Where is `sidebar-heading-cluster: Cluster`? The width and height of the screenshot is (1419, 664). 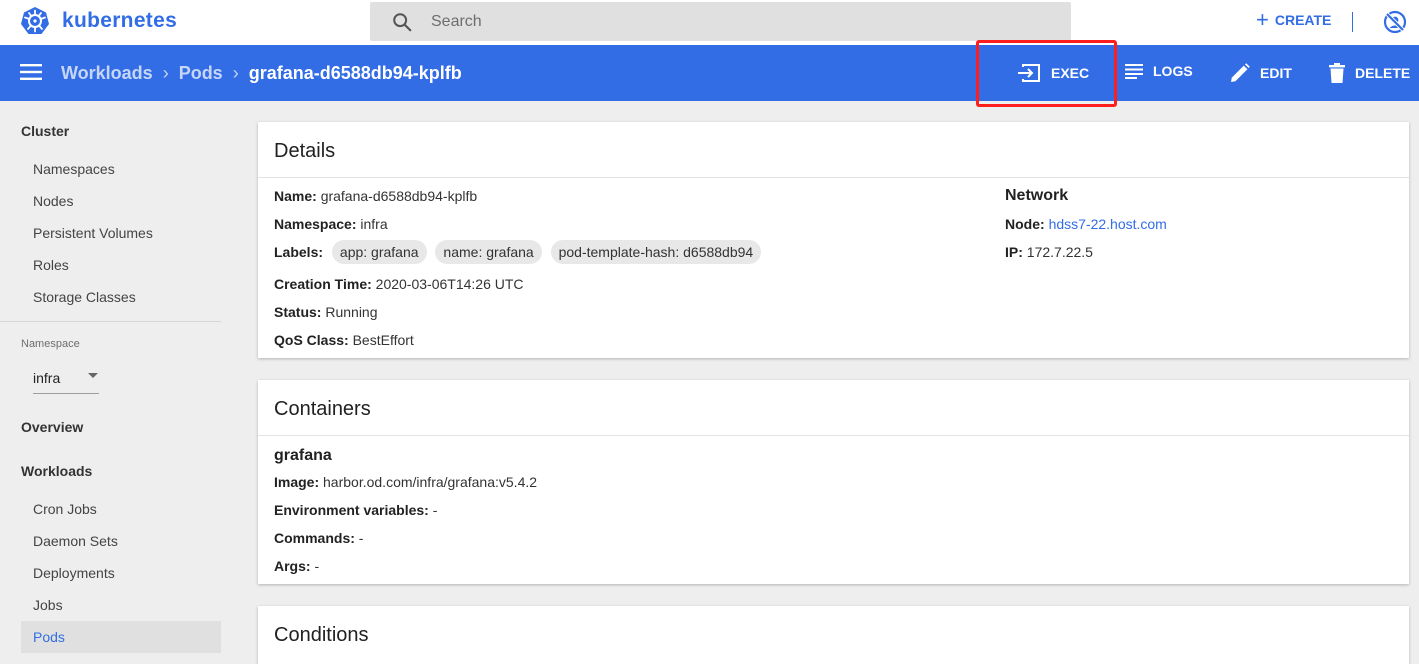
sidebar-heading-cluster: Cluster is located at coordinates (45, 131).